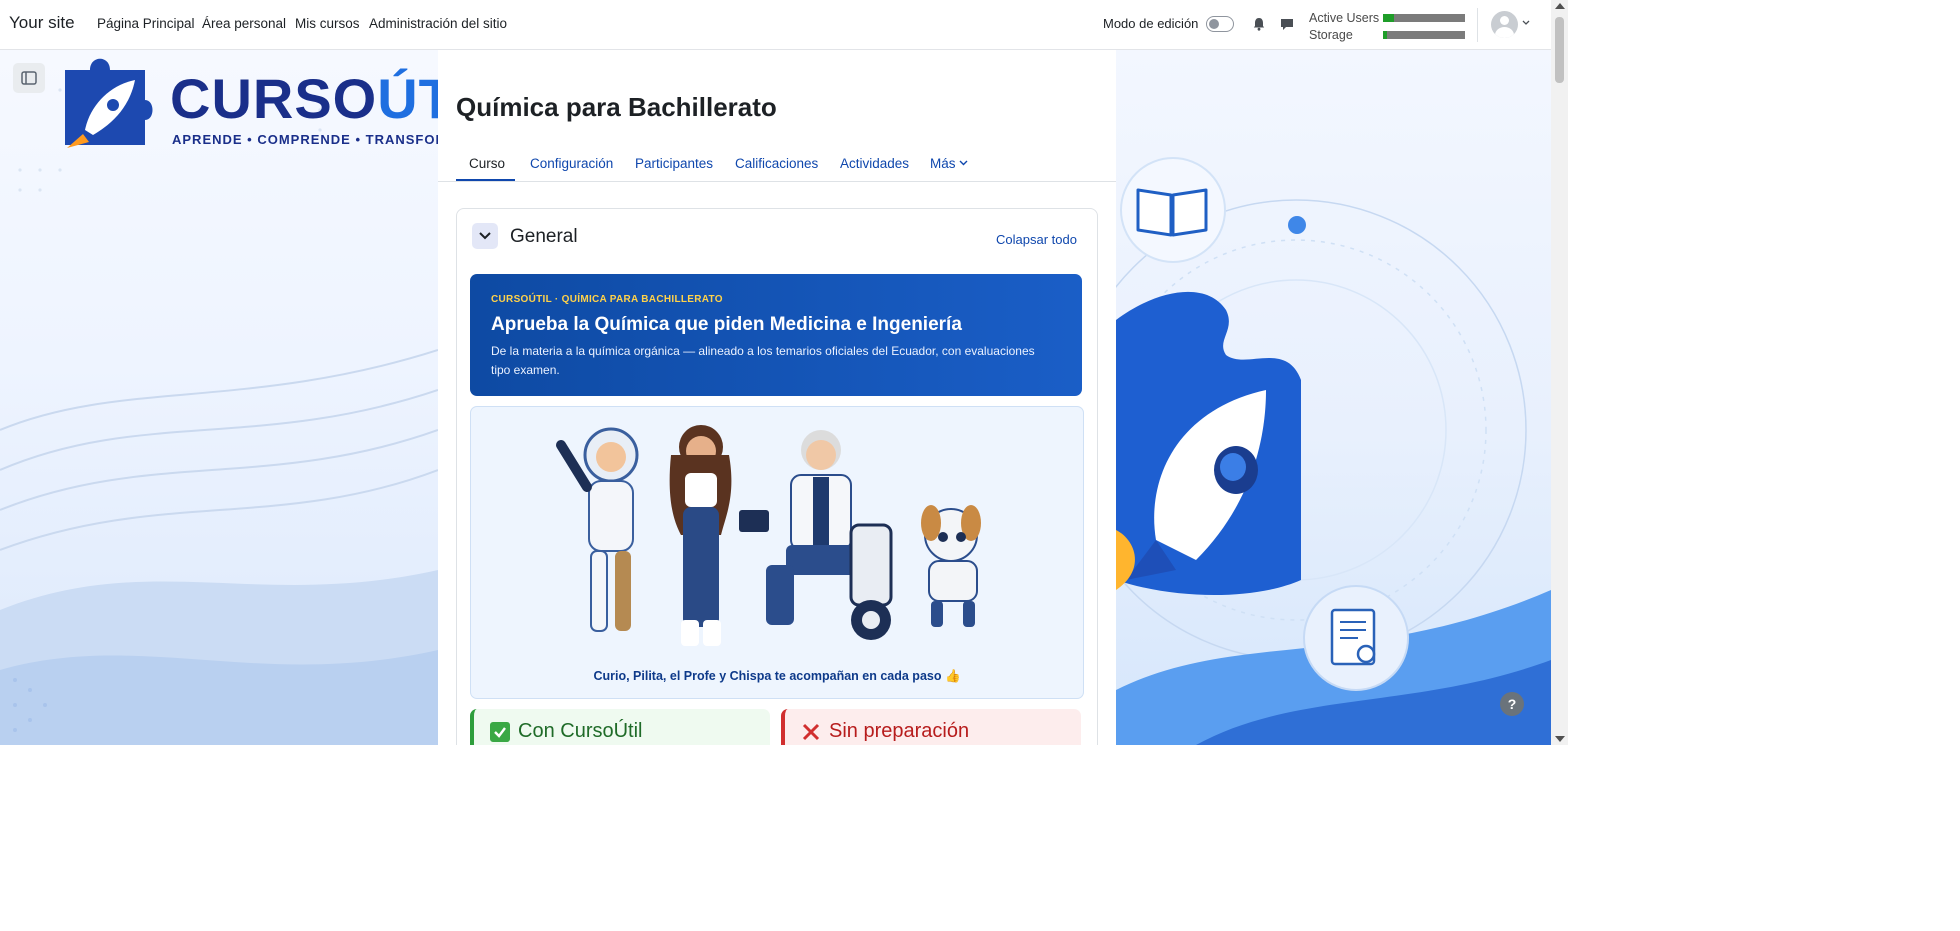 This screenshot has height=931, width=1960. I want to click on compare-title-with: Con CursoÚtil, so click(580, 731).